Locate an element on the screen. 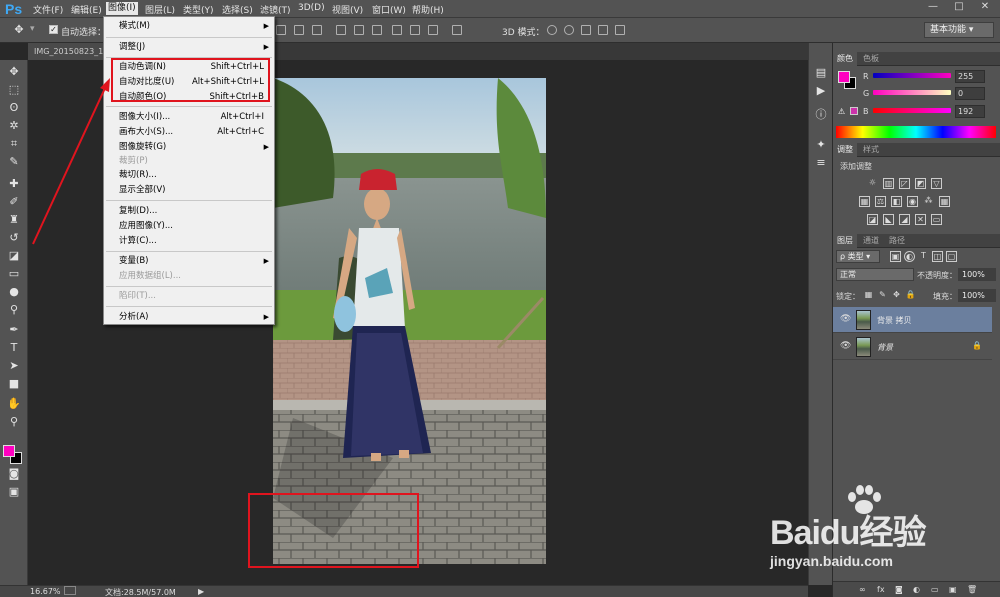 This screenshot has width=1000, height=597. baidu-watermark: Baidu经验 jingyan.baidu.com is located at coordinates (874, 535).